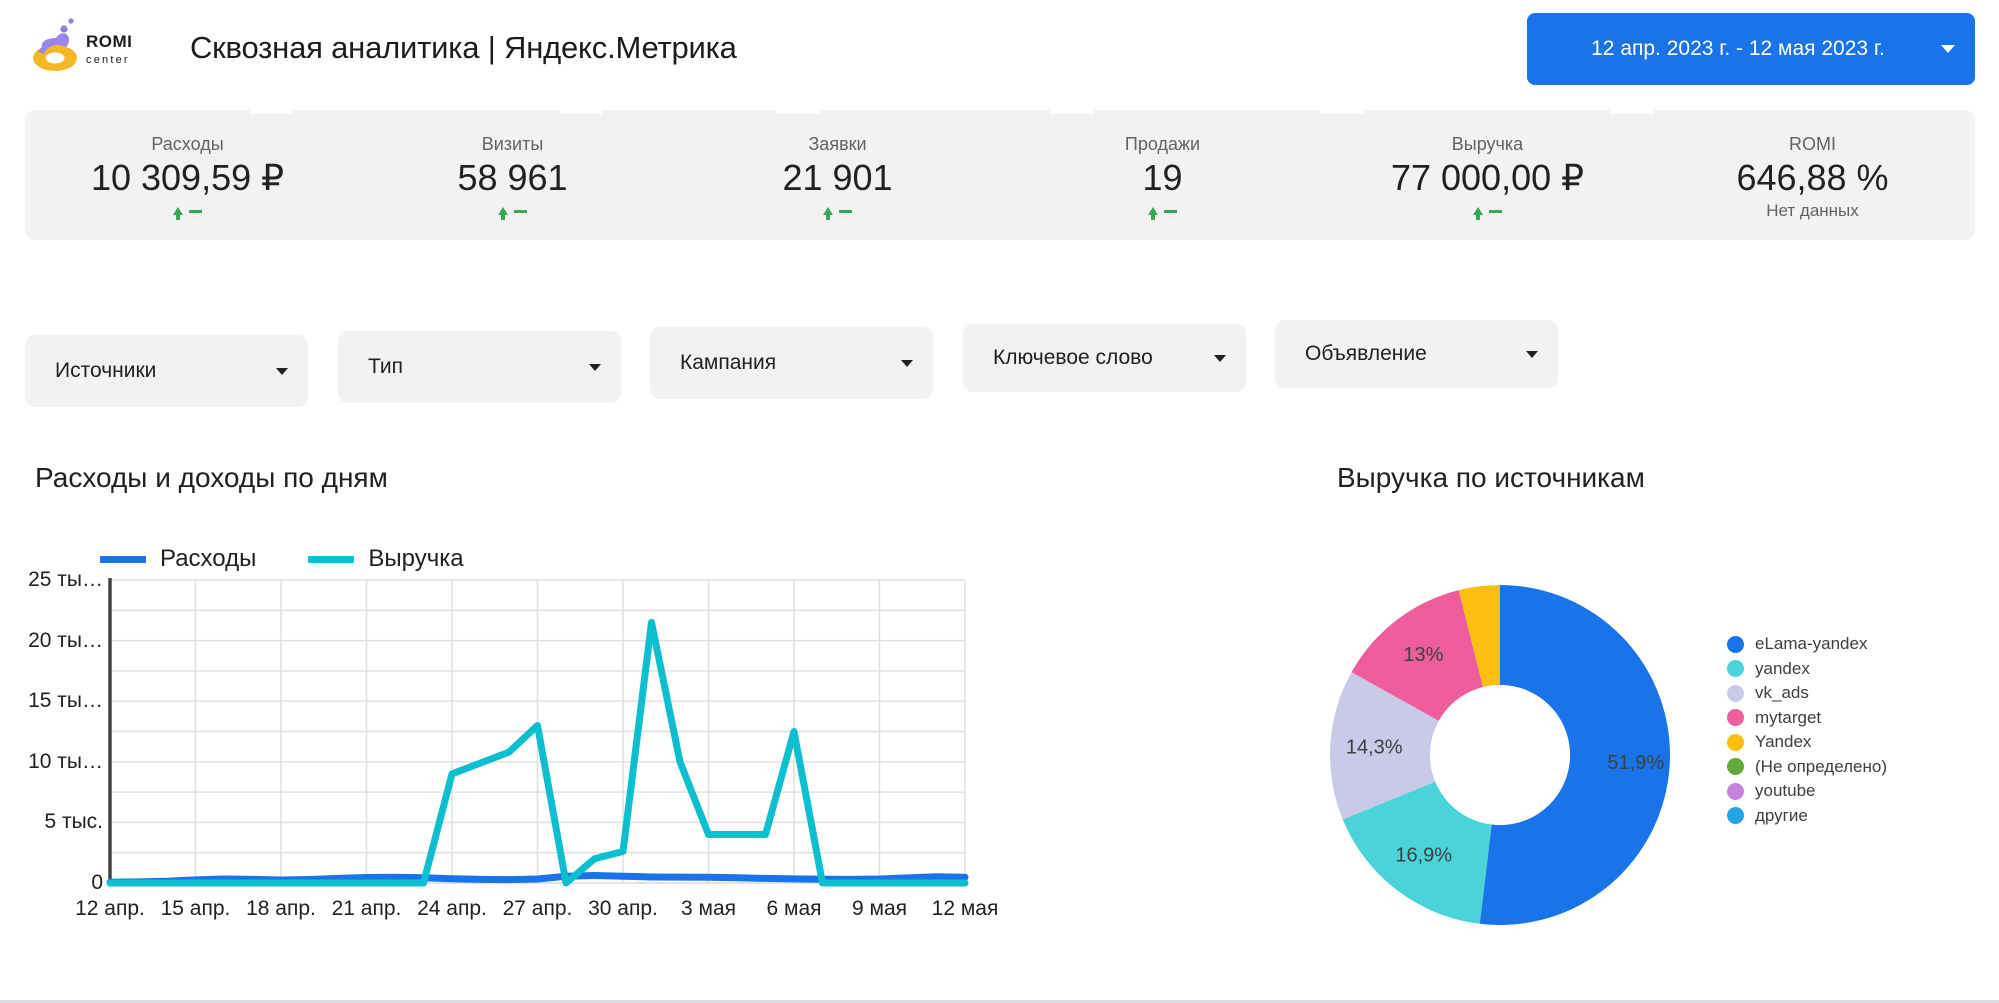 This screenshot has width=1999, height=1003. I want to click on pie-legend-item-mytarget: mytarget, so click(1807, 718).